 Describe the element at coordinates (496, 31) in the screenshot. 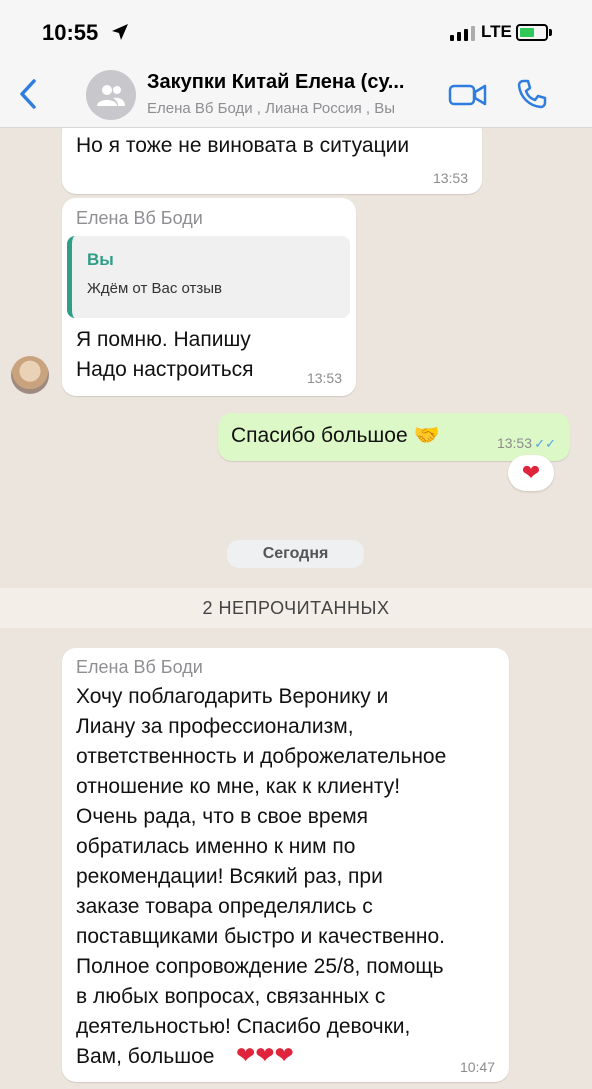

I see `network-type: LTE` at that location.